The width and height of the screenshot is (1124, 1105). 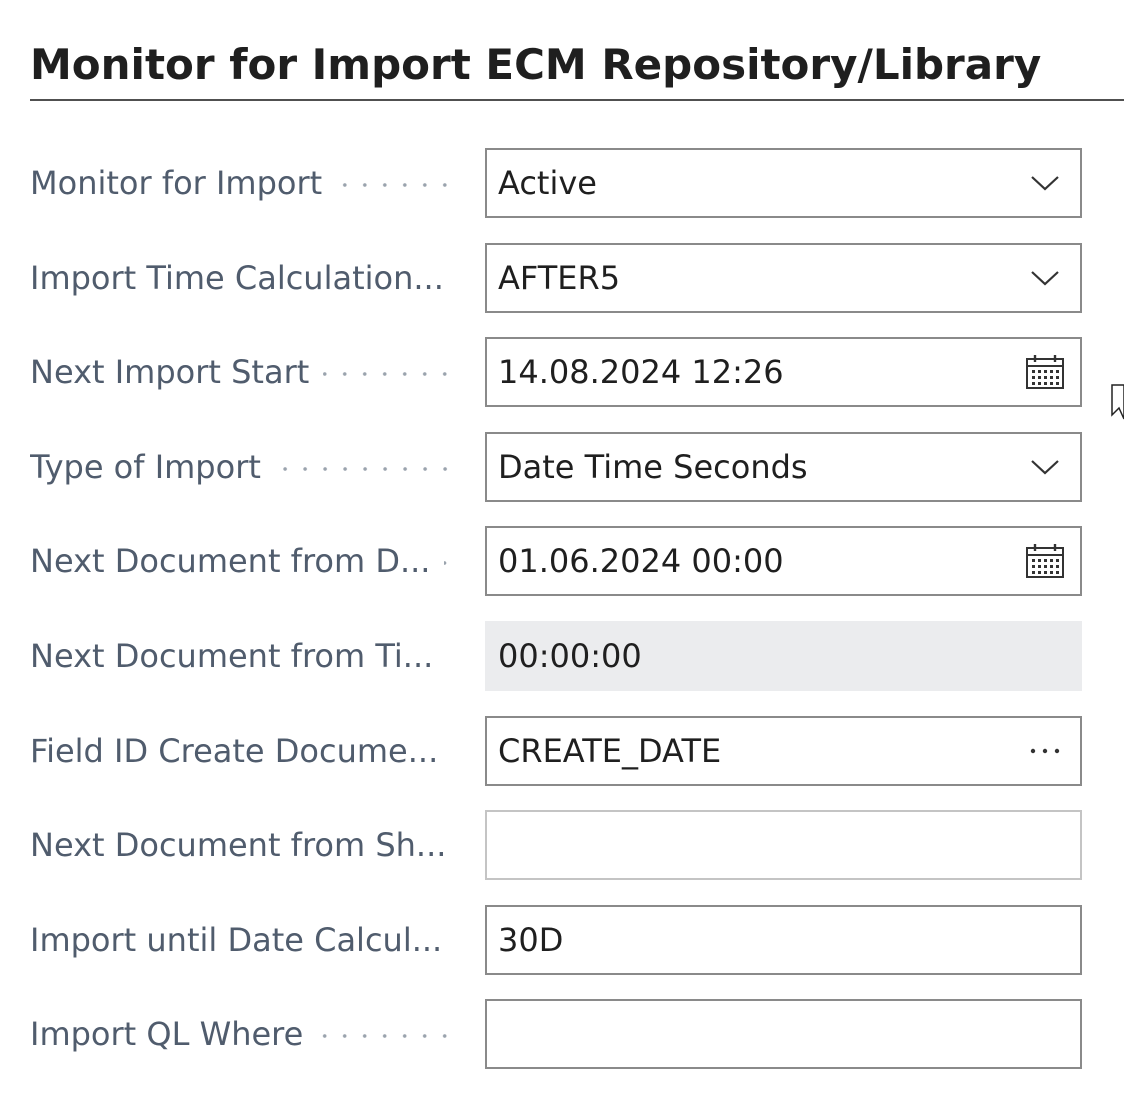 I want to click on next-import-start-value: 14.08.2024 12:26, so click(x=641, y=372).